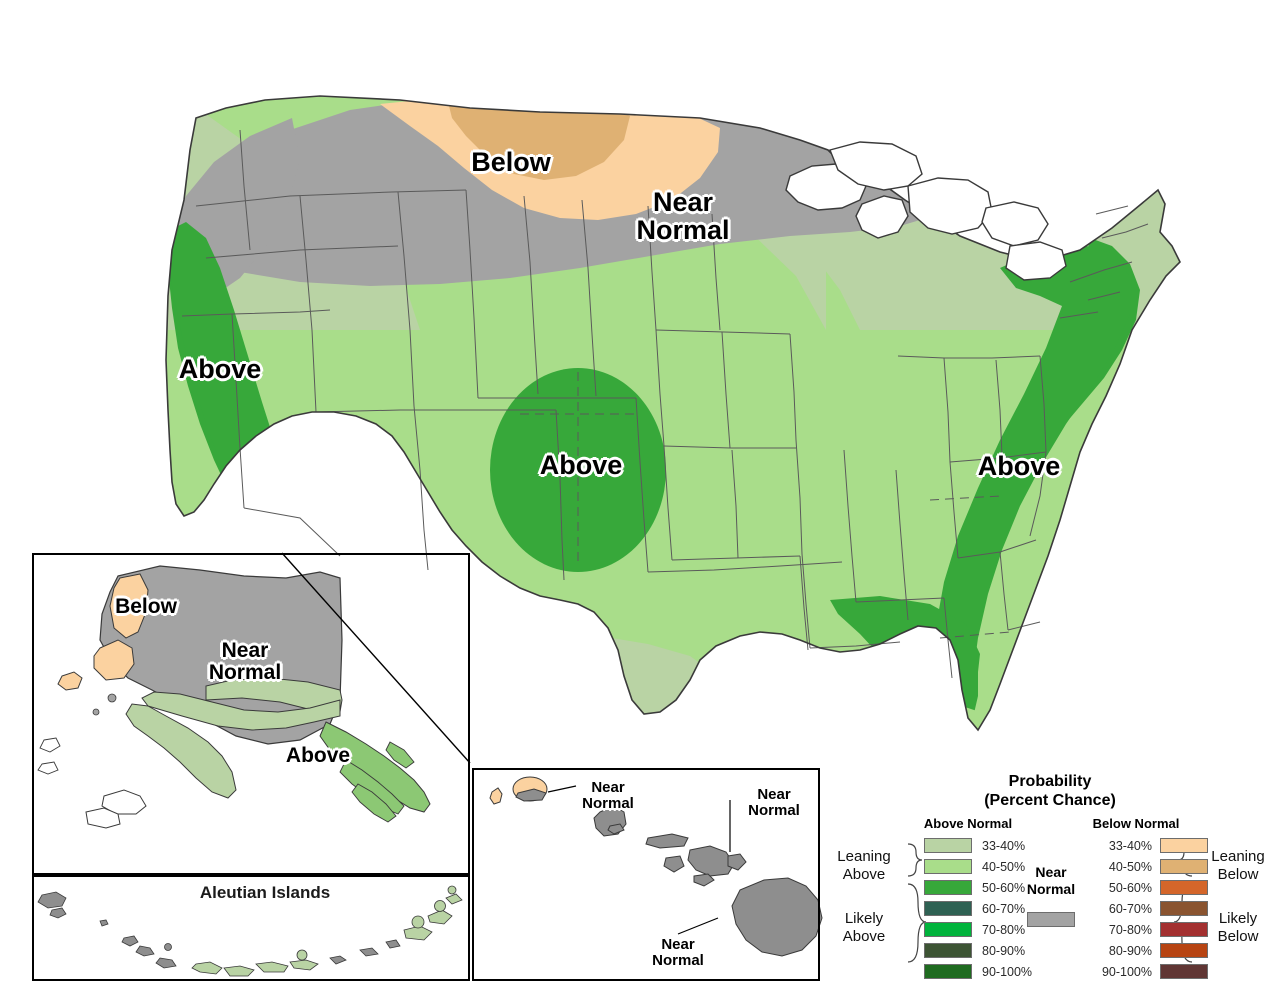 The width and height of the screenshot is (1280, 989). Describe the element at coordinates (251, 928) in the screenshot. I see `aleutian-inset-frame` at that location.